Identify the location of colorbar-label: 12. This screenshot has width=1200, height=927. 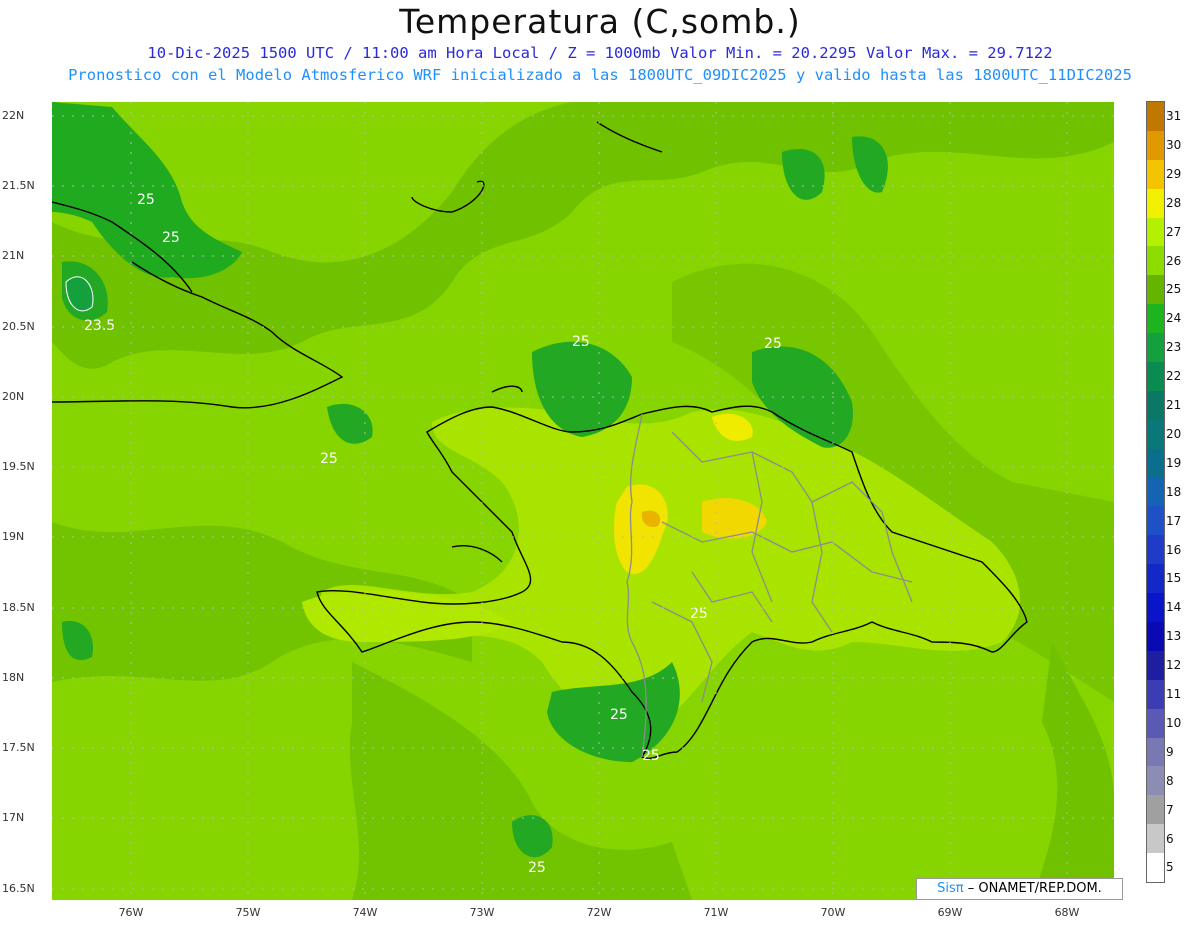
(1174, 665).